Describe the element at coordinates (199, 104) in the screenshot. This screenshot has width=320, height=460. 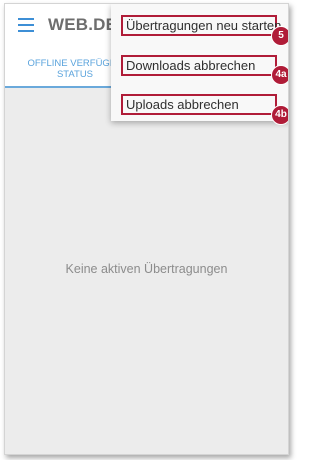
I see `cancel-uploads-menu-item: Uploads abbrechen` at that location.